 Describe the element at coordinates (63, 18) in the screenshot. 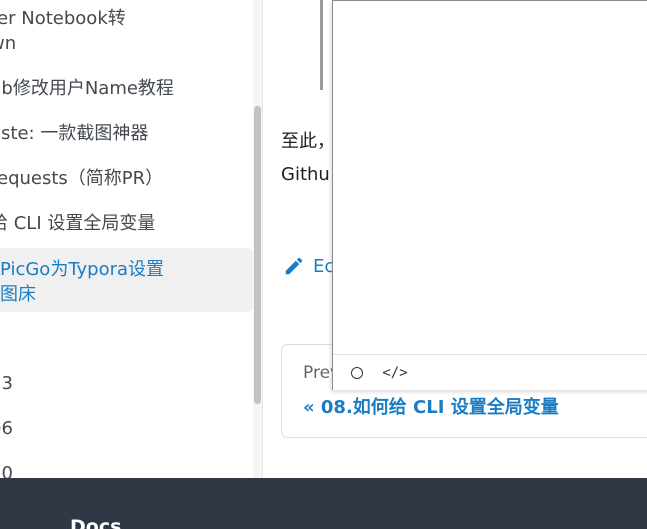

I see `sidebar-item-jupyter: ter Notebook转` at that location.